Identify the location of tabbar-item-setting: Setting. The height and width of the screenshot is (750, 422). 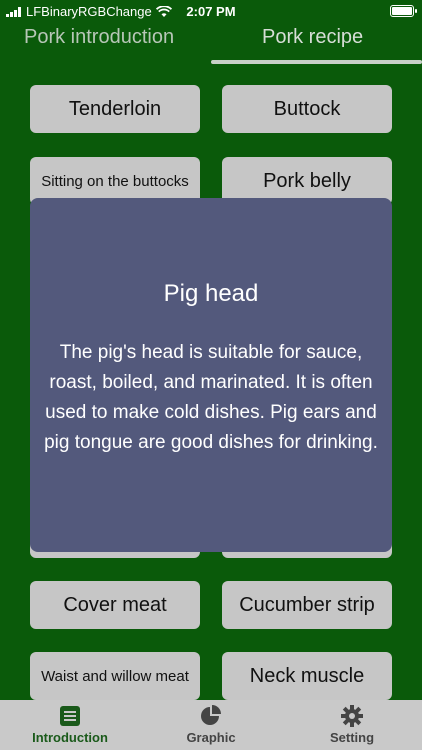
(352, 724).